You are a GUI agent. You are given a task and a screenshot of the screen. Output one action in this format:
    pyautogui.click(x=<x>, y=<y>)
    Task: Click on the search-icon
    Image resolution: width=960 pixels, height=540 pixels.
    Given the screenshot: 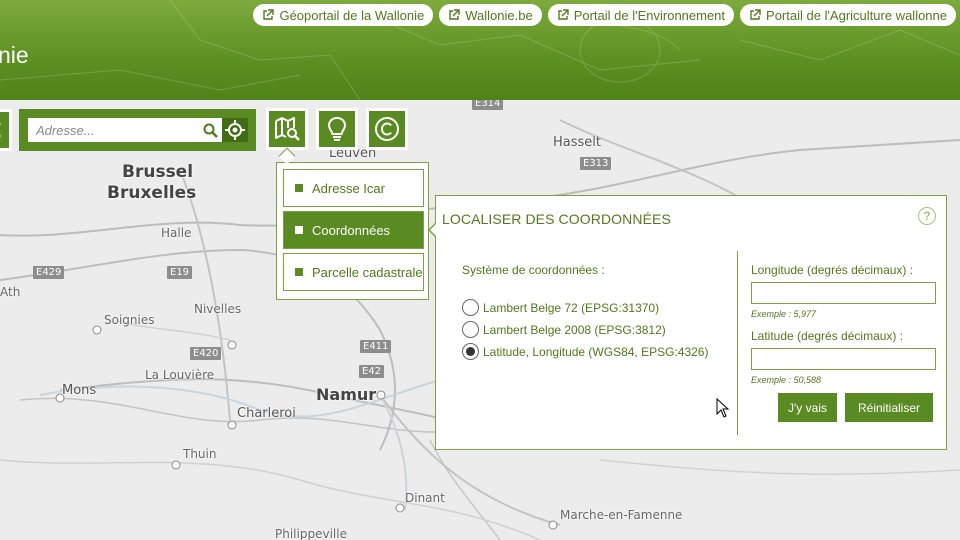 What is the action you would take?
    pyautogui.click(x=210, y=130)
    